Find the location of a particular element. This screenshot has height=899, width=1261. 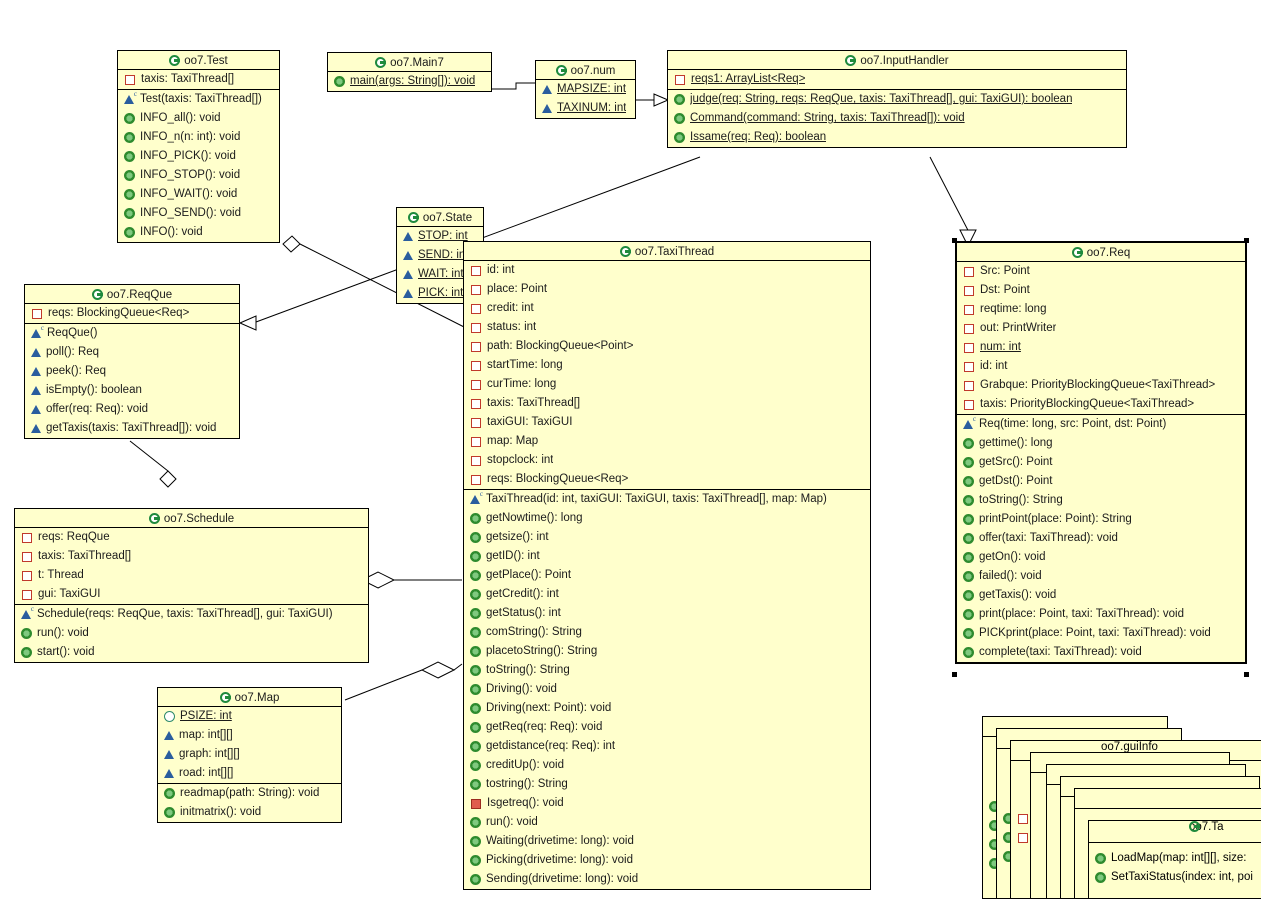

selection-handle-sw is located at coordinates (954, 674).